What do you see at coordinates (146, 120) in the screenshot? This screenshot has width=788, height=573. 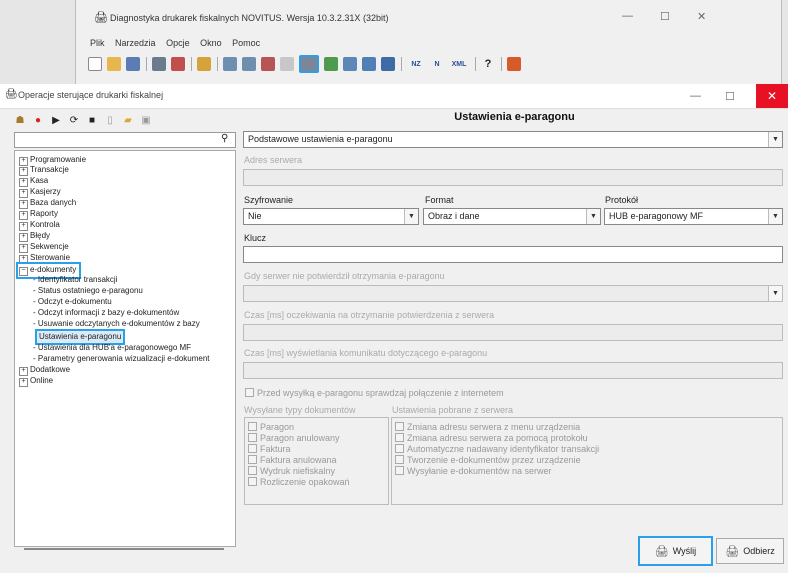 I see `save-icon: ▣` at bounding box center [146, 120].